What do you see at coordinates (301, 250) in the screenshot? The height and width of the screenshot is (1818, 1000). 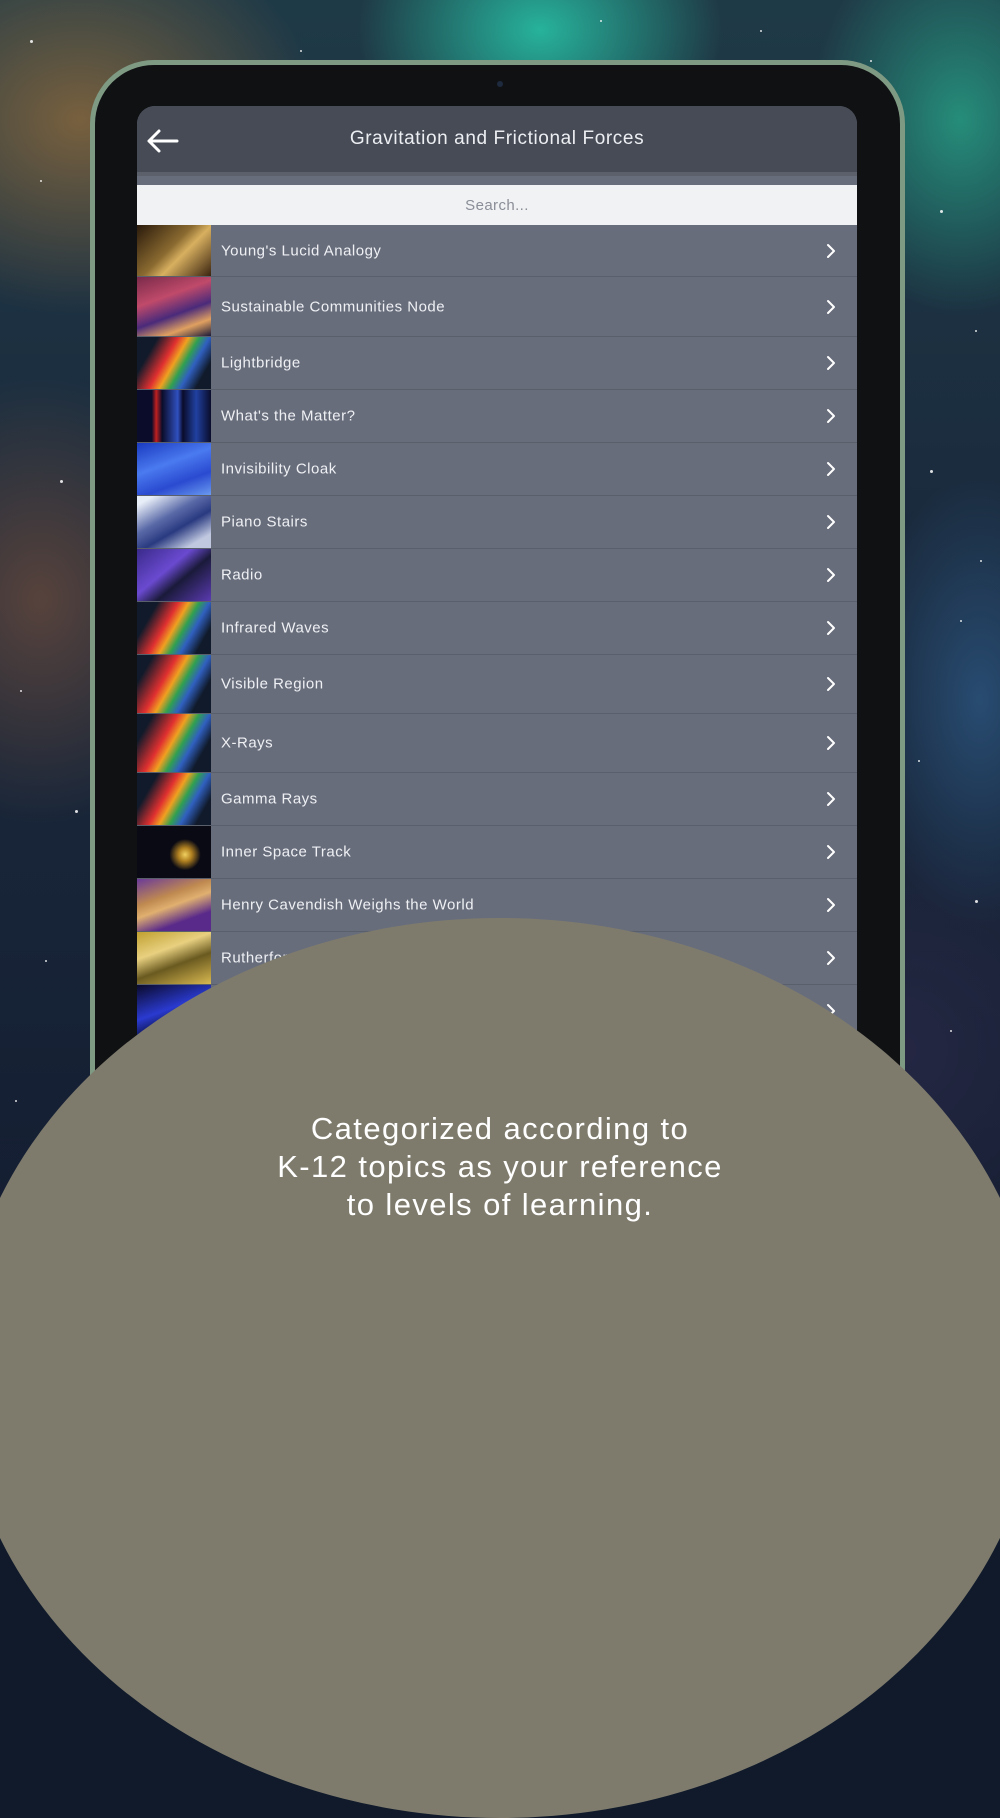 I see `item-label: Young's Lucid Analogy` at bounding box center [301, 250].